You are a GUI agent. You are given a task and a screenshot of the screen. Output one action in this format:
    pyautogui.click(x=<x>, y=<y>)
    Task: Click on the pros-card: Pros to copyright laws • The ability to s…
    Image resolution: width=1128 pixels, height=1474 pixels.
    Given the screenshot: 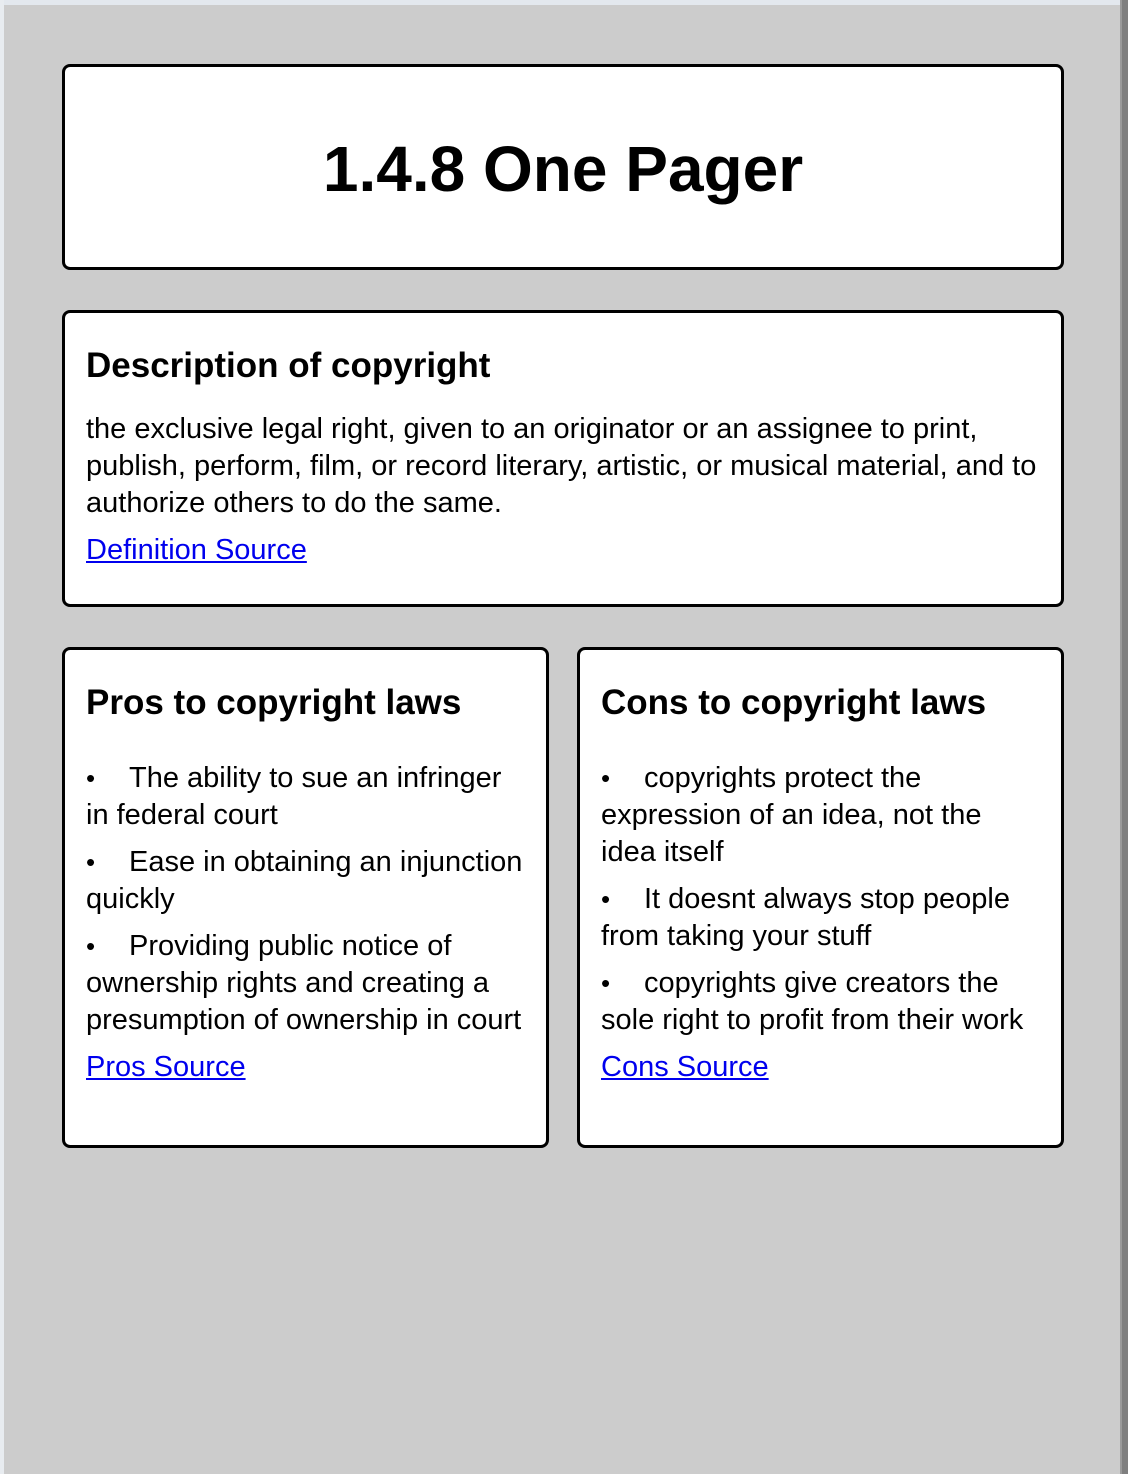 What is the action you would take?
    pyautogui.click(x=305, y=897)
    